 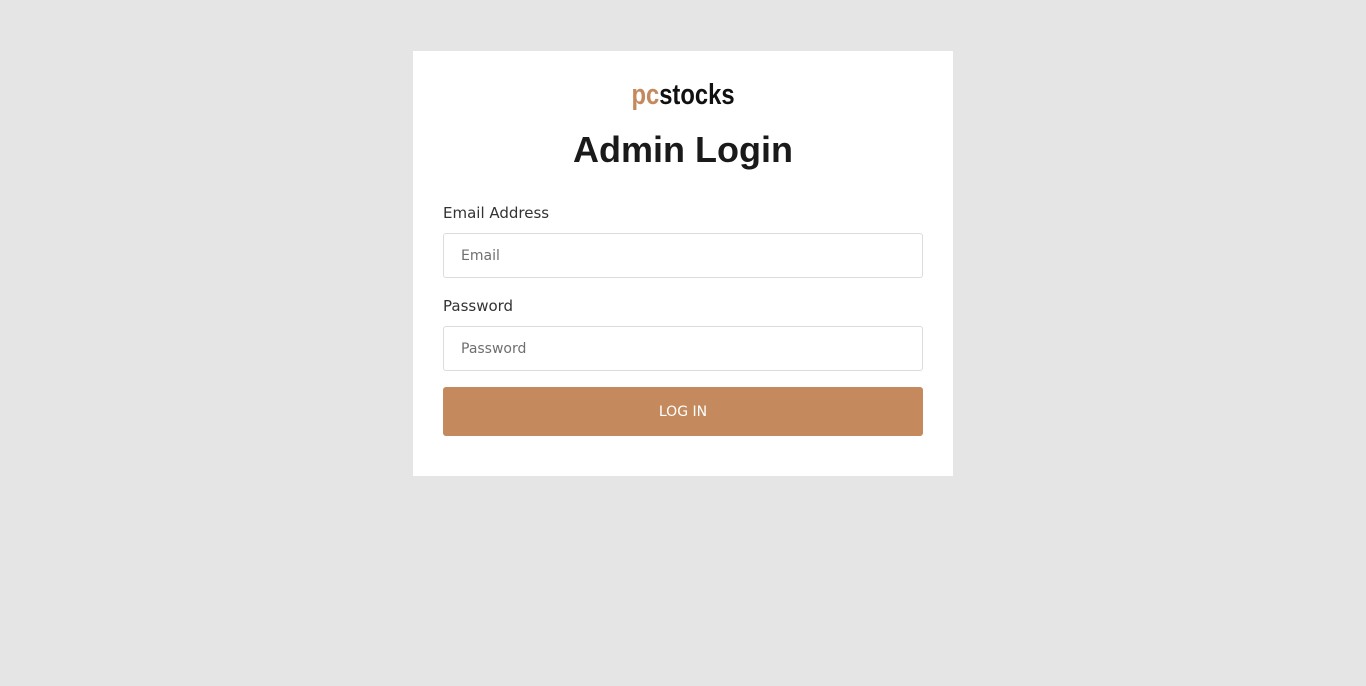 I want to click on logo-main-text: stocks, so click(x=697, y=95).